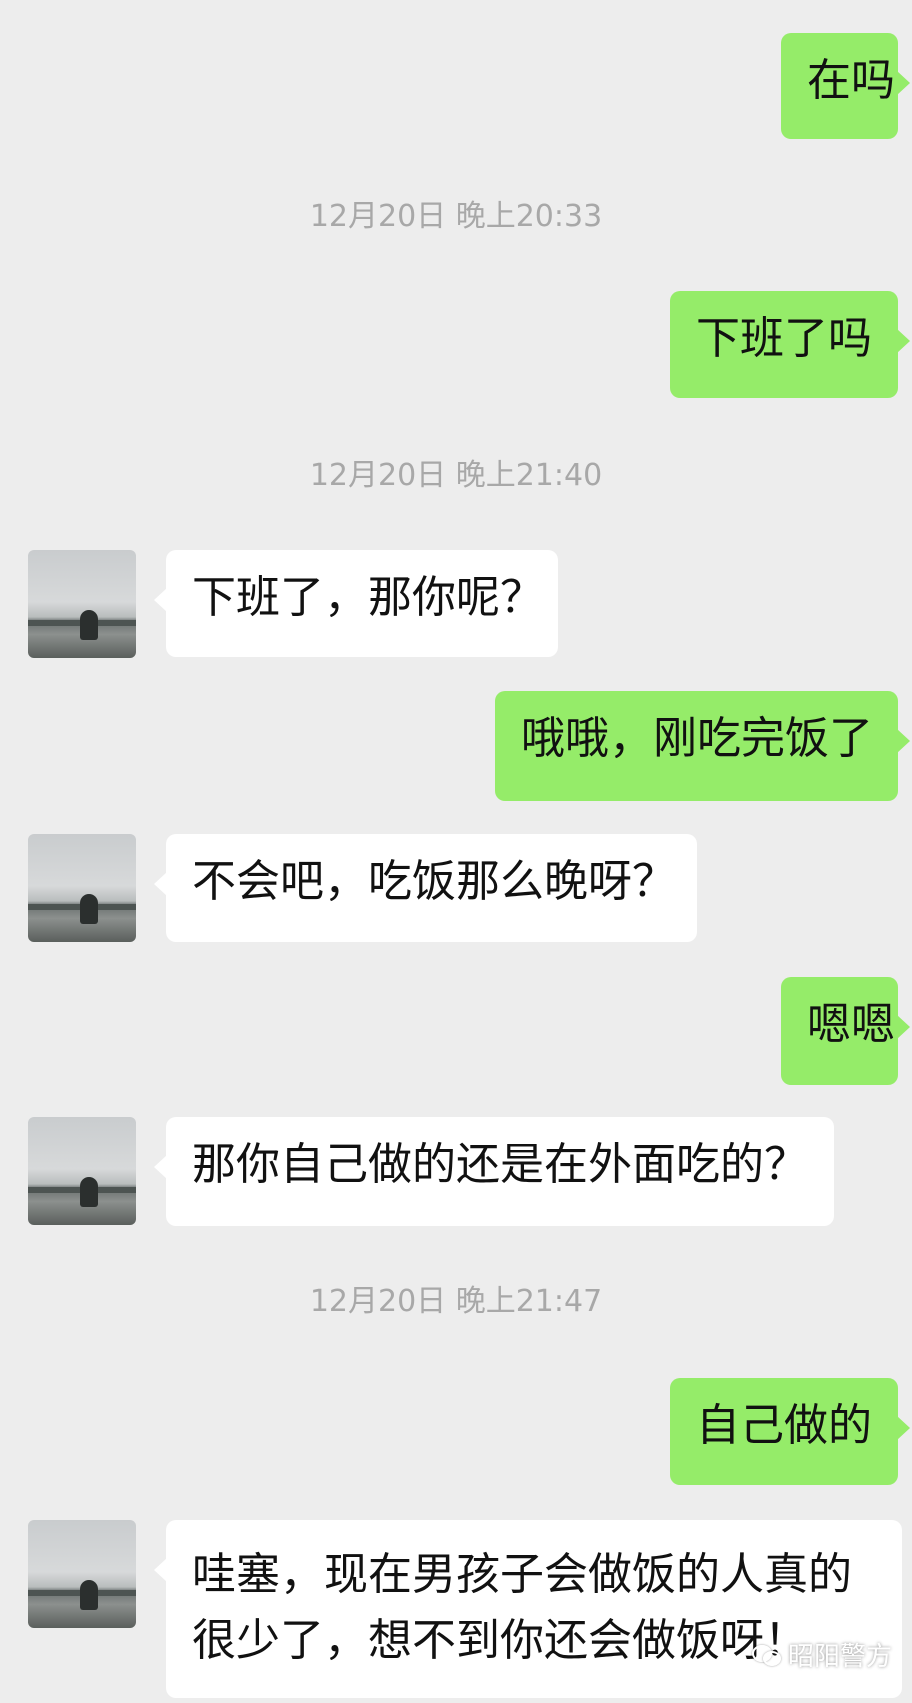 This screenshot has height=1703, width=912. I want to click on received-message-bubble: 下班了，那你呢？, so click(356, 603).